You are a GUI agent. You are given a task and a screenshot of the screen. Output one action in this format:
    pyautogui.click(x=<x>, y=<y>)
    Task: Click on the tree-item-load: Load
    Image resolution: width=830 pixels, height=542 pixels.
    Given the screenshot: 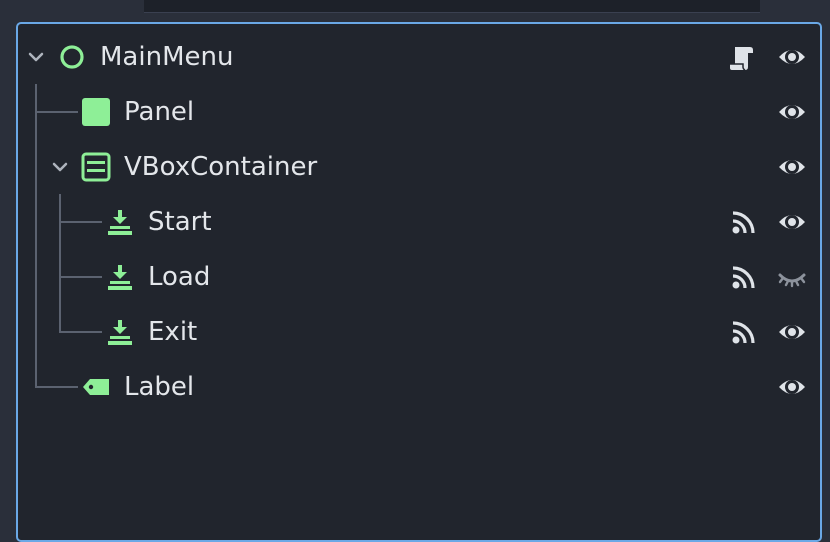 What is the action you would take?
    pyautogui.click(x=420, y=276)
    